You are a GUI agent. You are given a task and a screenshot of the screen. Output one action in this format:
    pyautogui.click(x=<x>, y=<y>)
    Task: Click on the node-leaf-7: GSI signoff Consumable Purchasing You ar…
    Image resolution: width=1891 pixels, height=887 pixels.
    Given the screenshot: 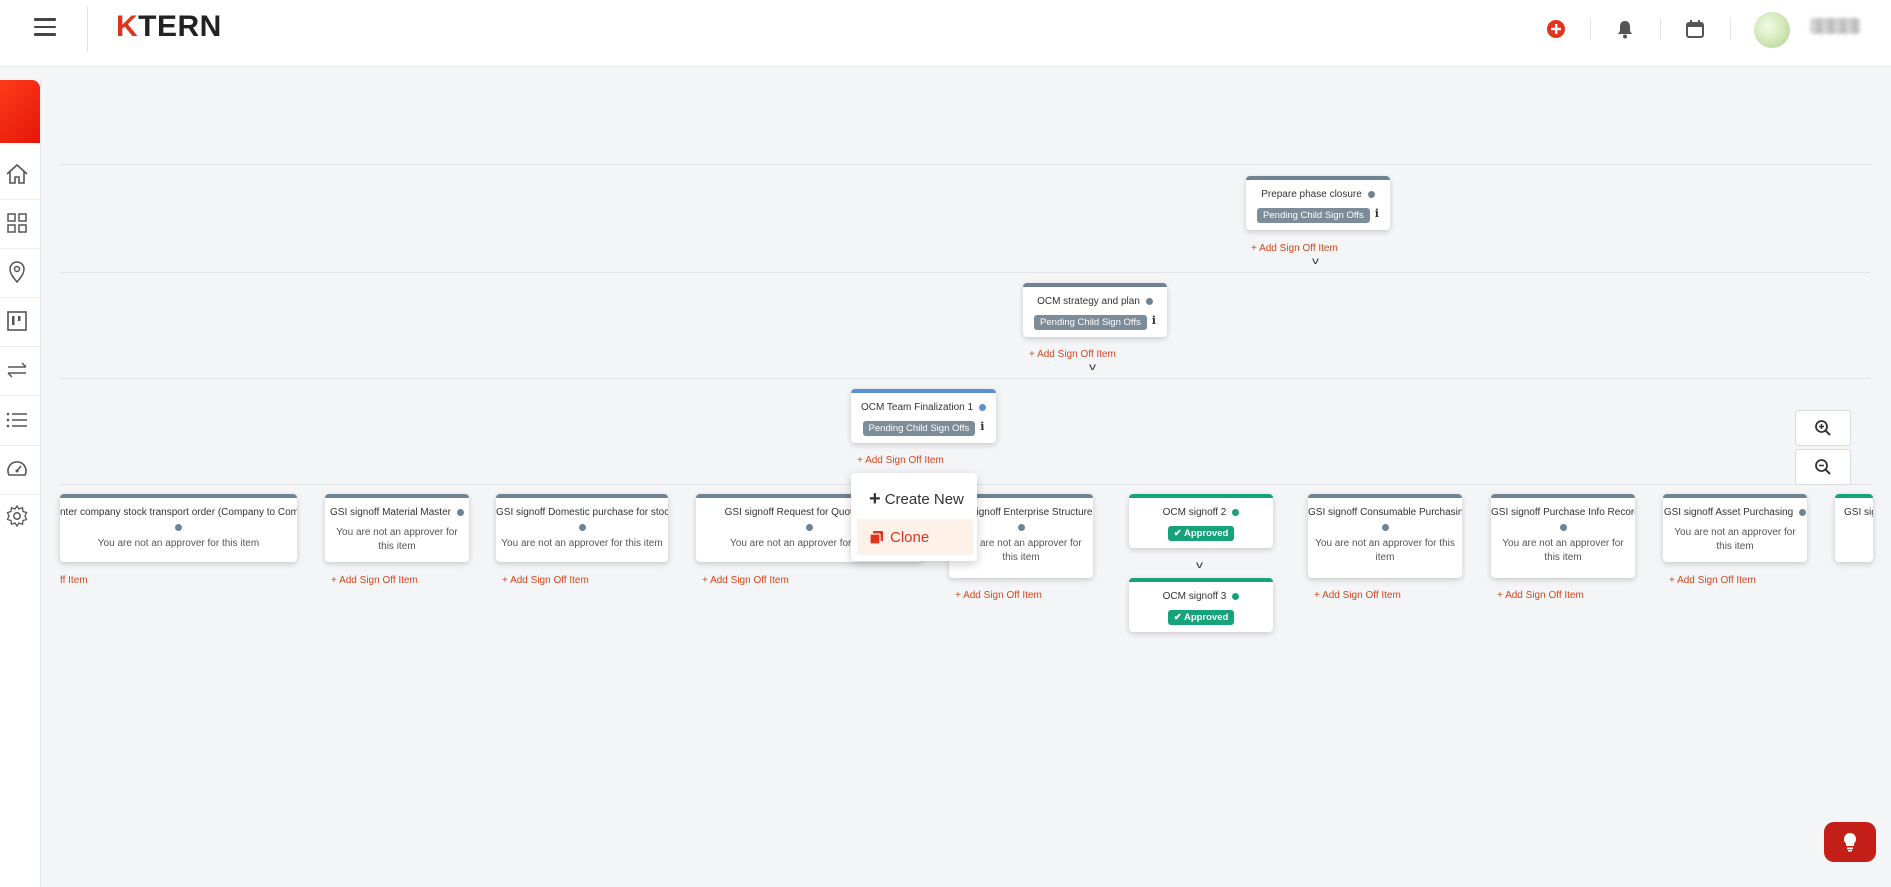 What is the action you would take?
    pyautogui.click(x=1385, y=536)
    